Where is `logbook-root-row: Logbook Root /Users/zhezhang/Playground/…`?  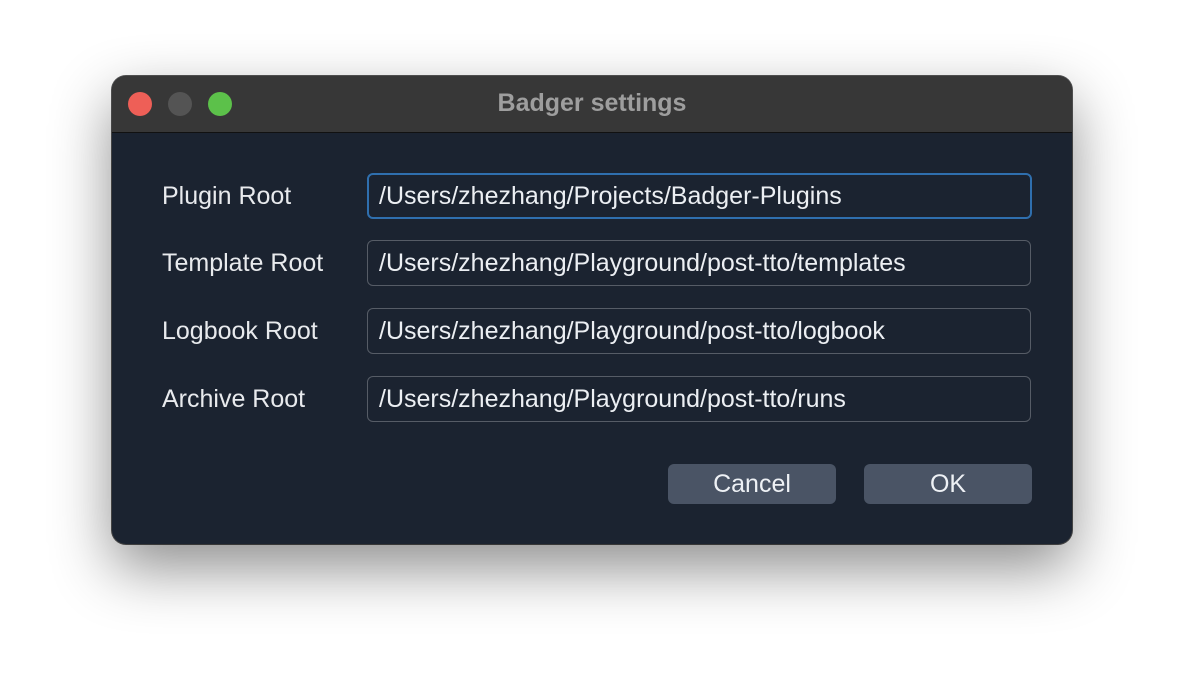
logbook-root-row: Logbook Root /Users/zhezhang/Playground/… is located at coordinates (592, 331).